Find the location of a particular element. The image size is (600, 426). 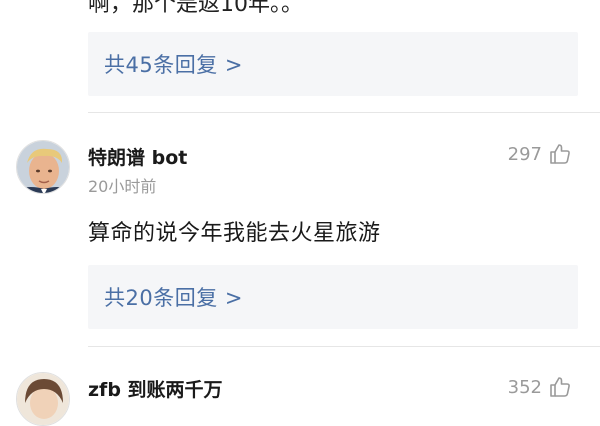

comment-text-partial: 啊，那个是返10年。。 is located at coordinates (195, 8).